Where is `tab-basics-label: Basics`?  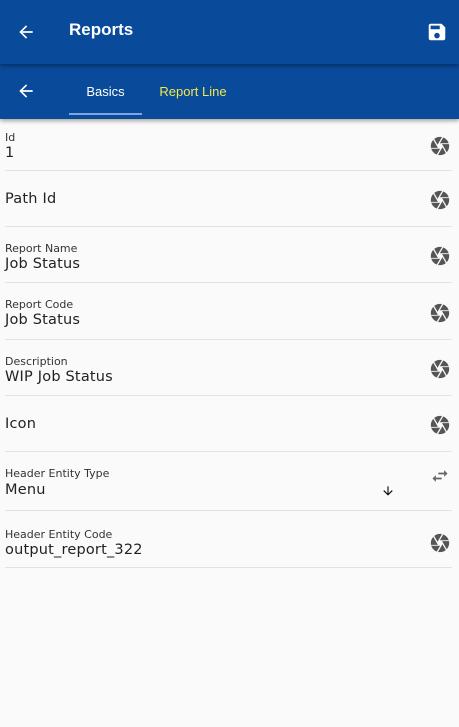 tab-basics-label: Basics is located at coordinates (105, 91).